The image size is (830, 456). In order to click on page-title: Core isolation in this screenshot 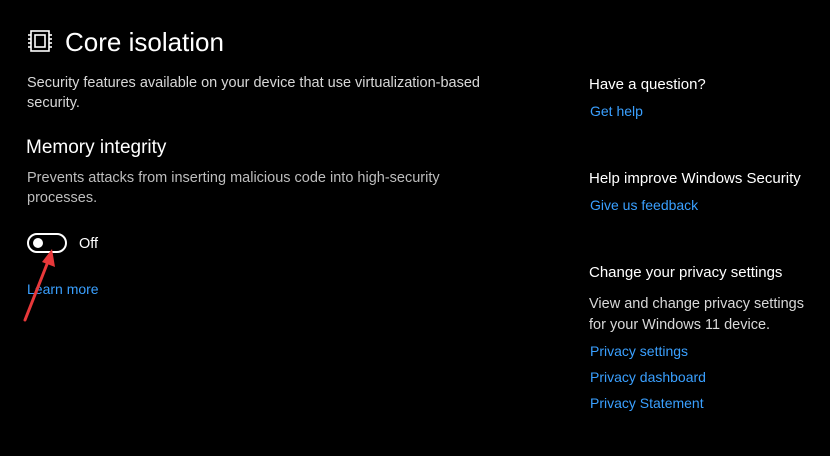, I will do `click(144, 42)`.